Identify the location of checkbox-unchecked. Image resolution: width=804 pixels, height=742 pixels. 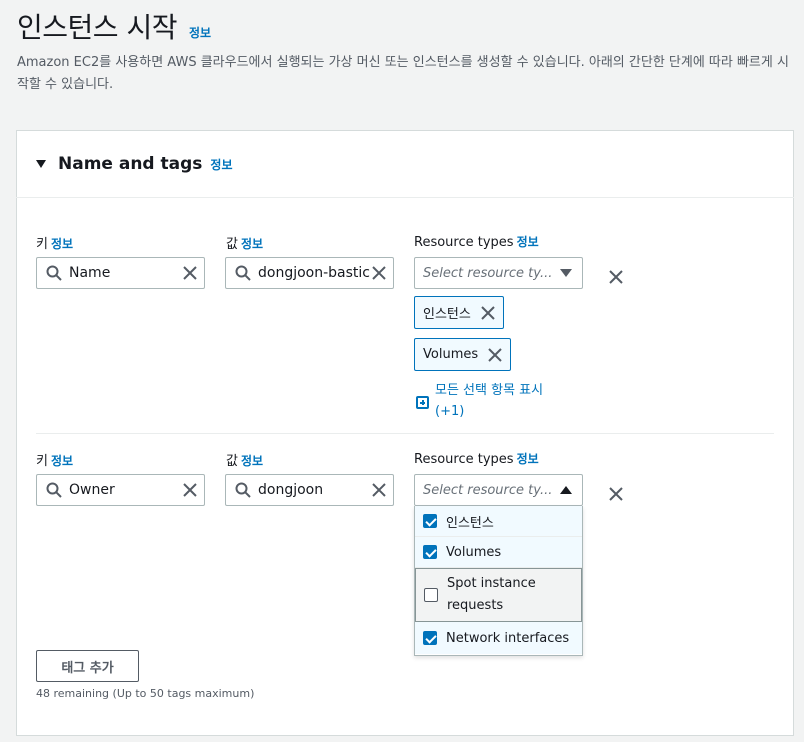
(431, 595).